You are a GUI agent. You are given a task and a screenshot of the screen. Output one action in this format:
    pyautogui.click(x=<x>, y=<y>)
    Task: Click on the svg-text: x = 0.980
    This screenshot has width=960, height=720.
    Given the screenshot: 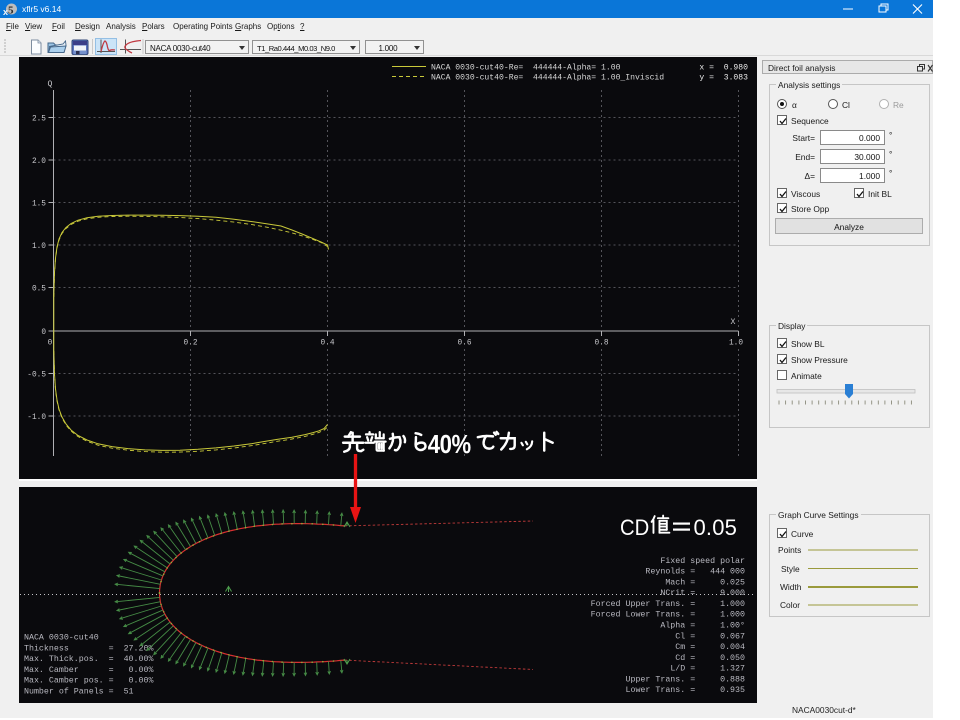 What is the action you would take?
    pyautogui.click(x=723, y=68)
    